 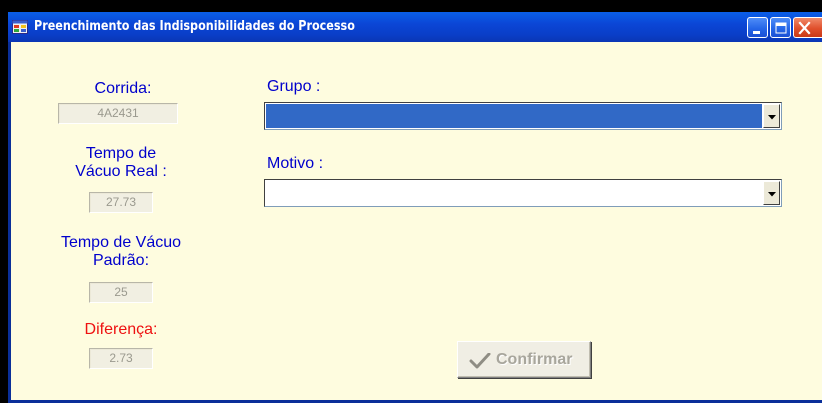 What do you see at coordinates (118, 113) in the screenshot?
I see `corrida-field: 4A2431` at bounding box center [118, 113].